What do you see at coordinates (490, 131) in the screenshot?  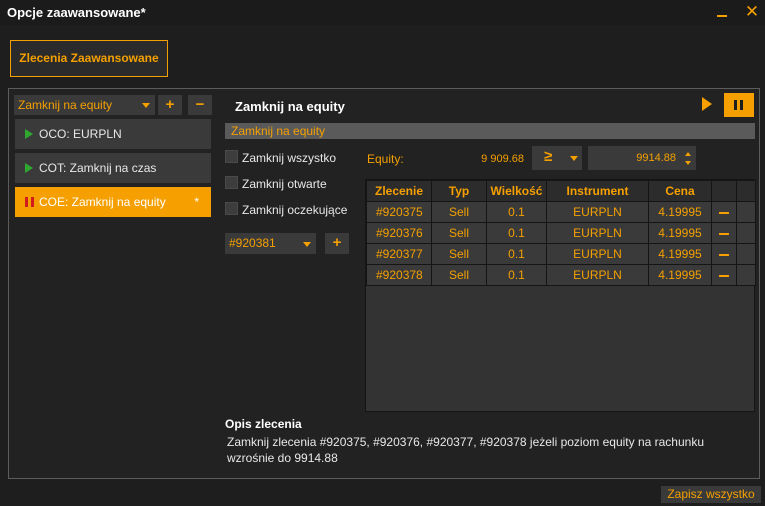 I see `strategy-name-field: Zamknij na equity` at bounding box center [490, 131].